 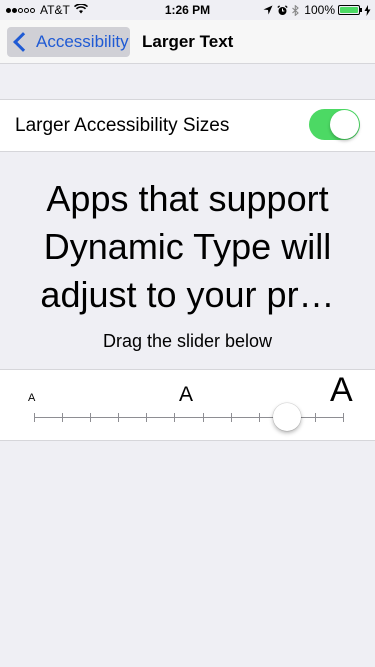 I want to click on larger-accessibility-sizes-row: Larger Accessibility Sizes, so click(x=187, y=125).